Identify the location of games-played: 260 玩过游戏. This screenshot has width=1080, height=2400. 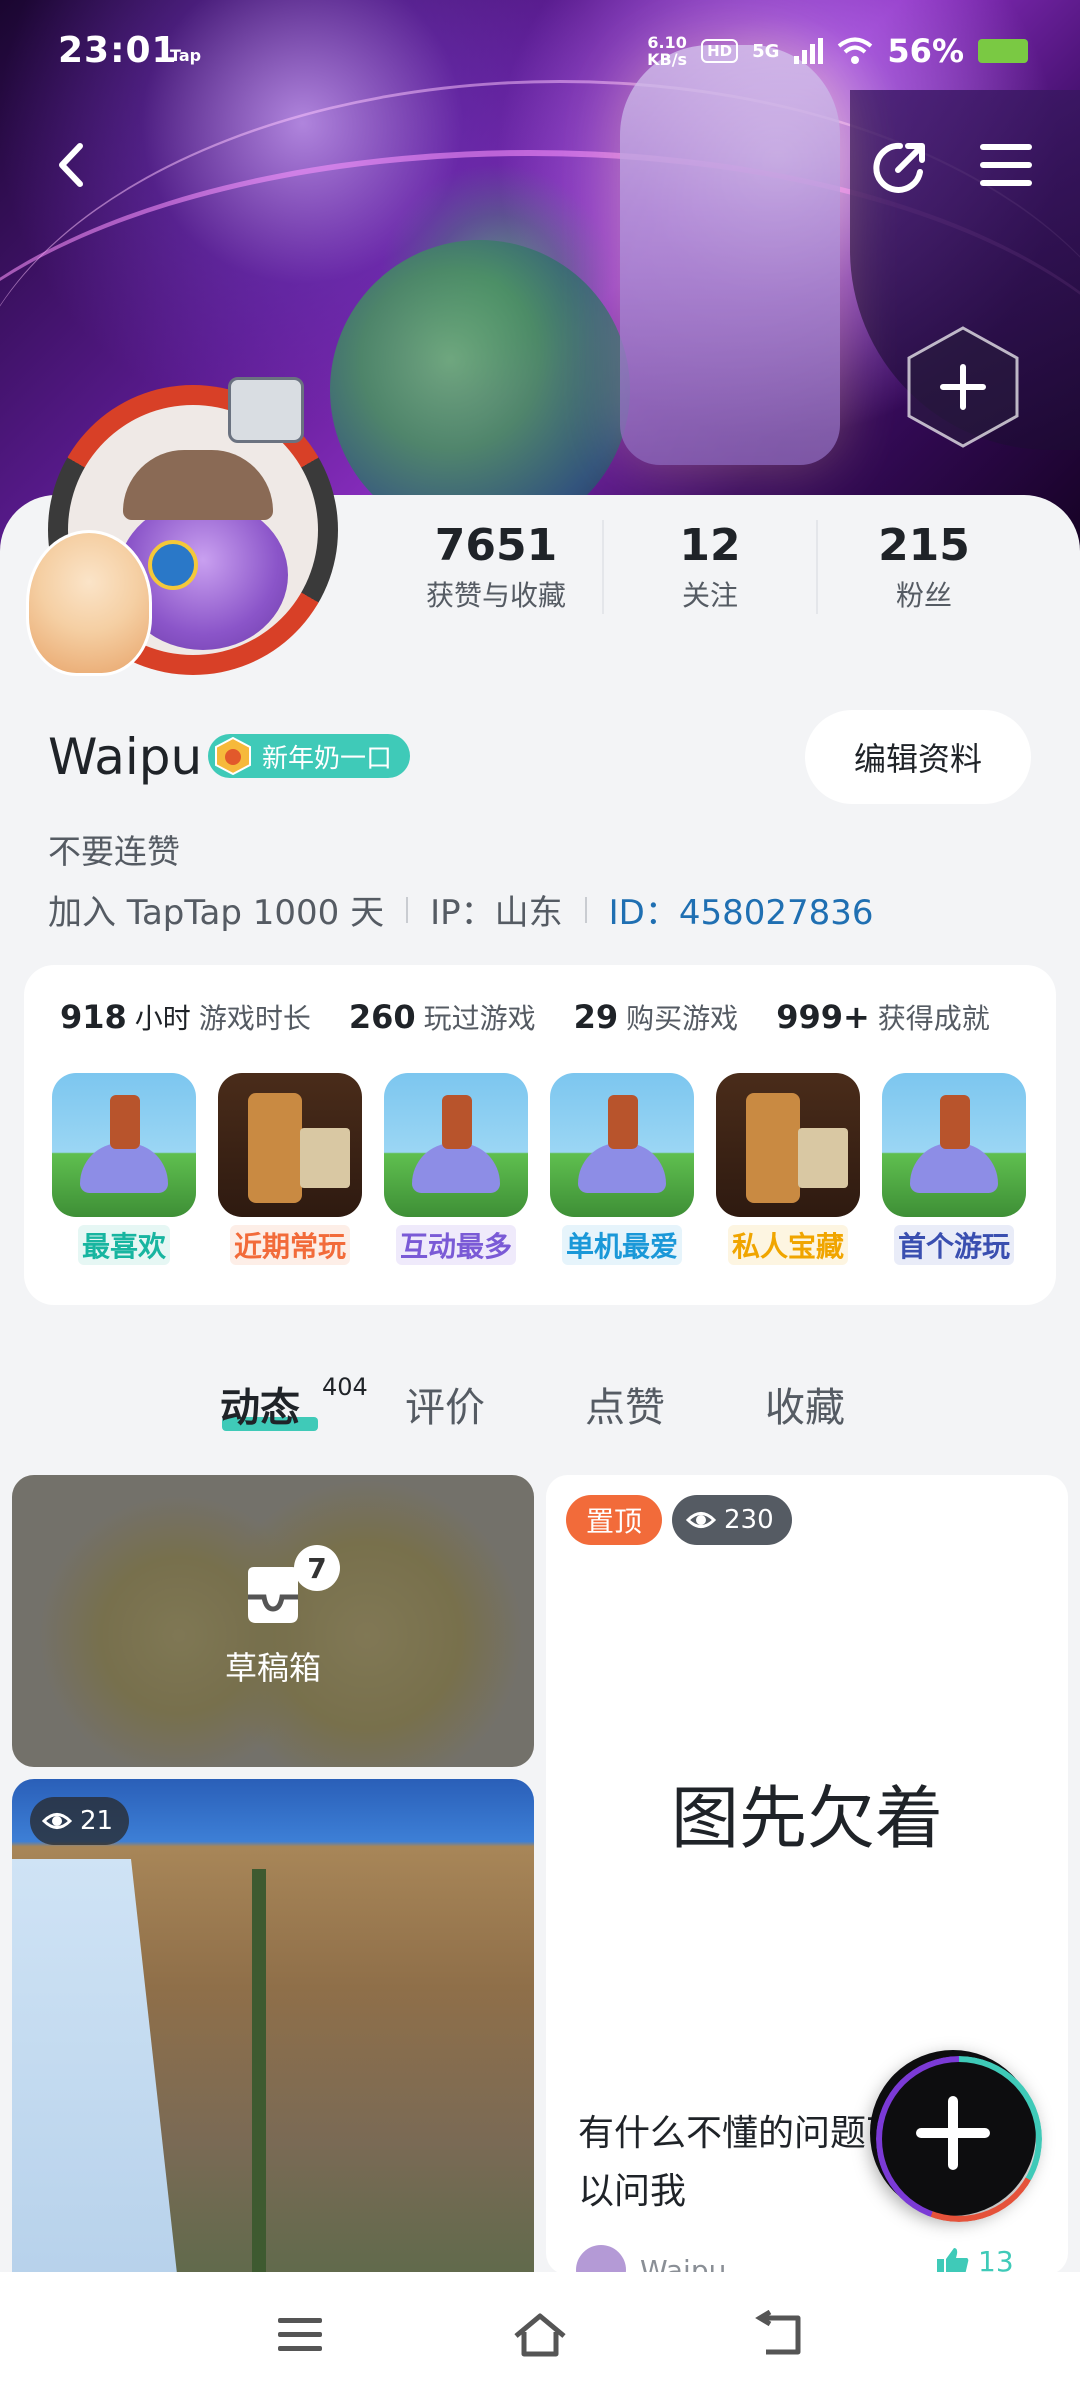
(442, 1017).